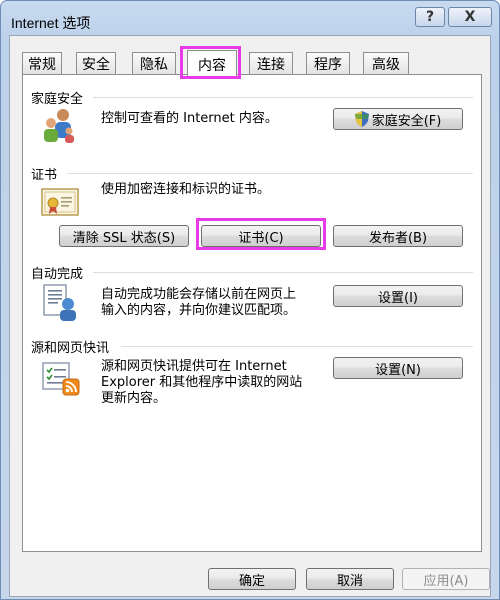 This screenshot has height=600, width=500. I want to click on ok-button: 确定, so click(252, 579).